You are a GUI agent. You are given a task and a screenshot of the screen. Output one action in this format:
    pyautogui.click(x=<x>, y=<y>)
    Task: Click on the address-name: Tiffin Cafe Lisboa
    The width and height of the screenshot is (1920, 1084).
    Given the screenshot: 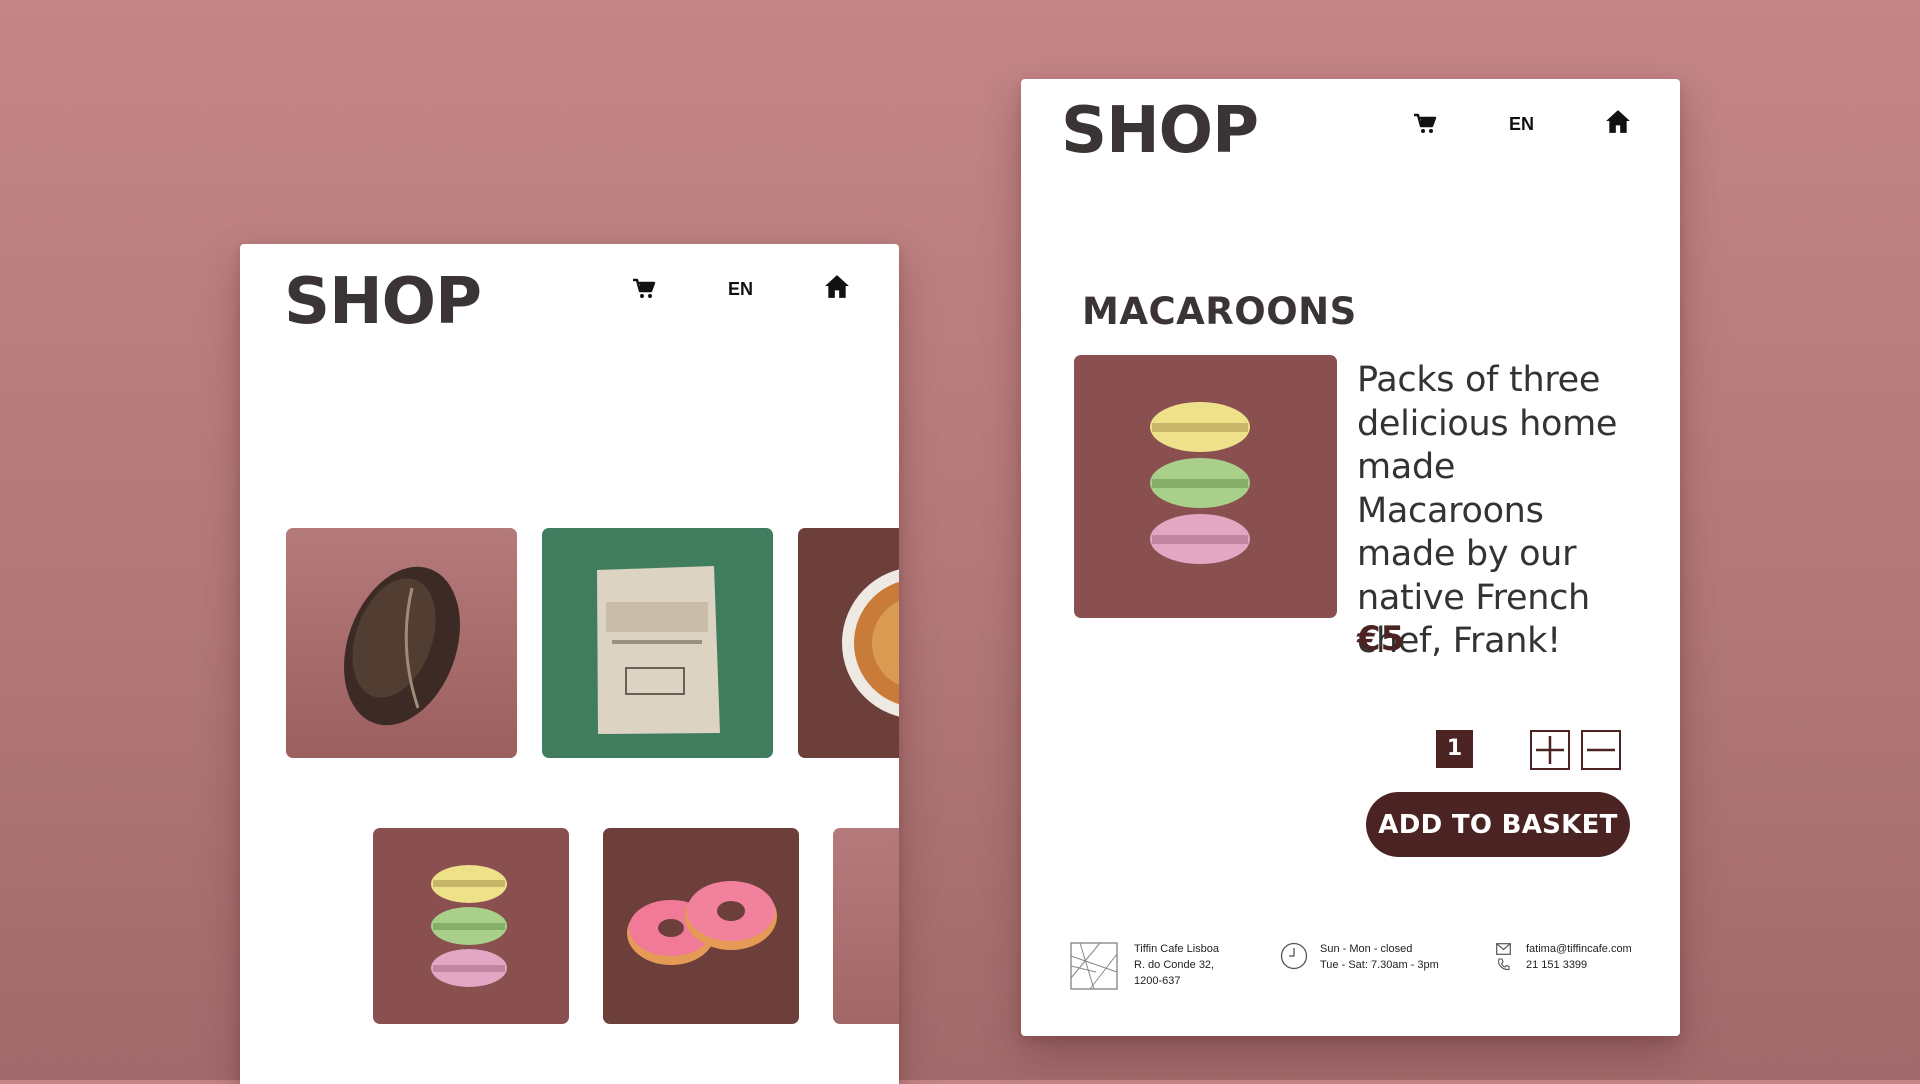 What is the action you would take?
    pyautogui.click(x=1176, y=949)
    